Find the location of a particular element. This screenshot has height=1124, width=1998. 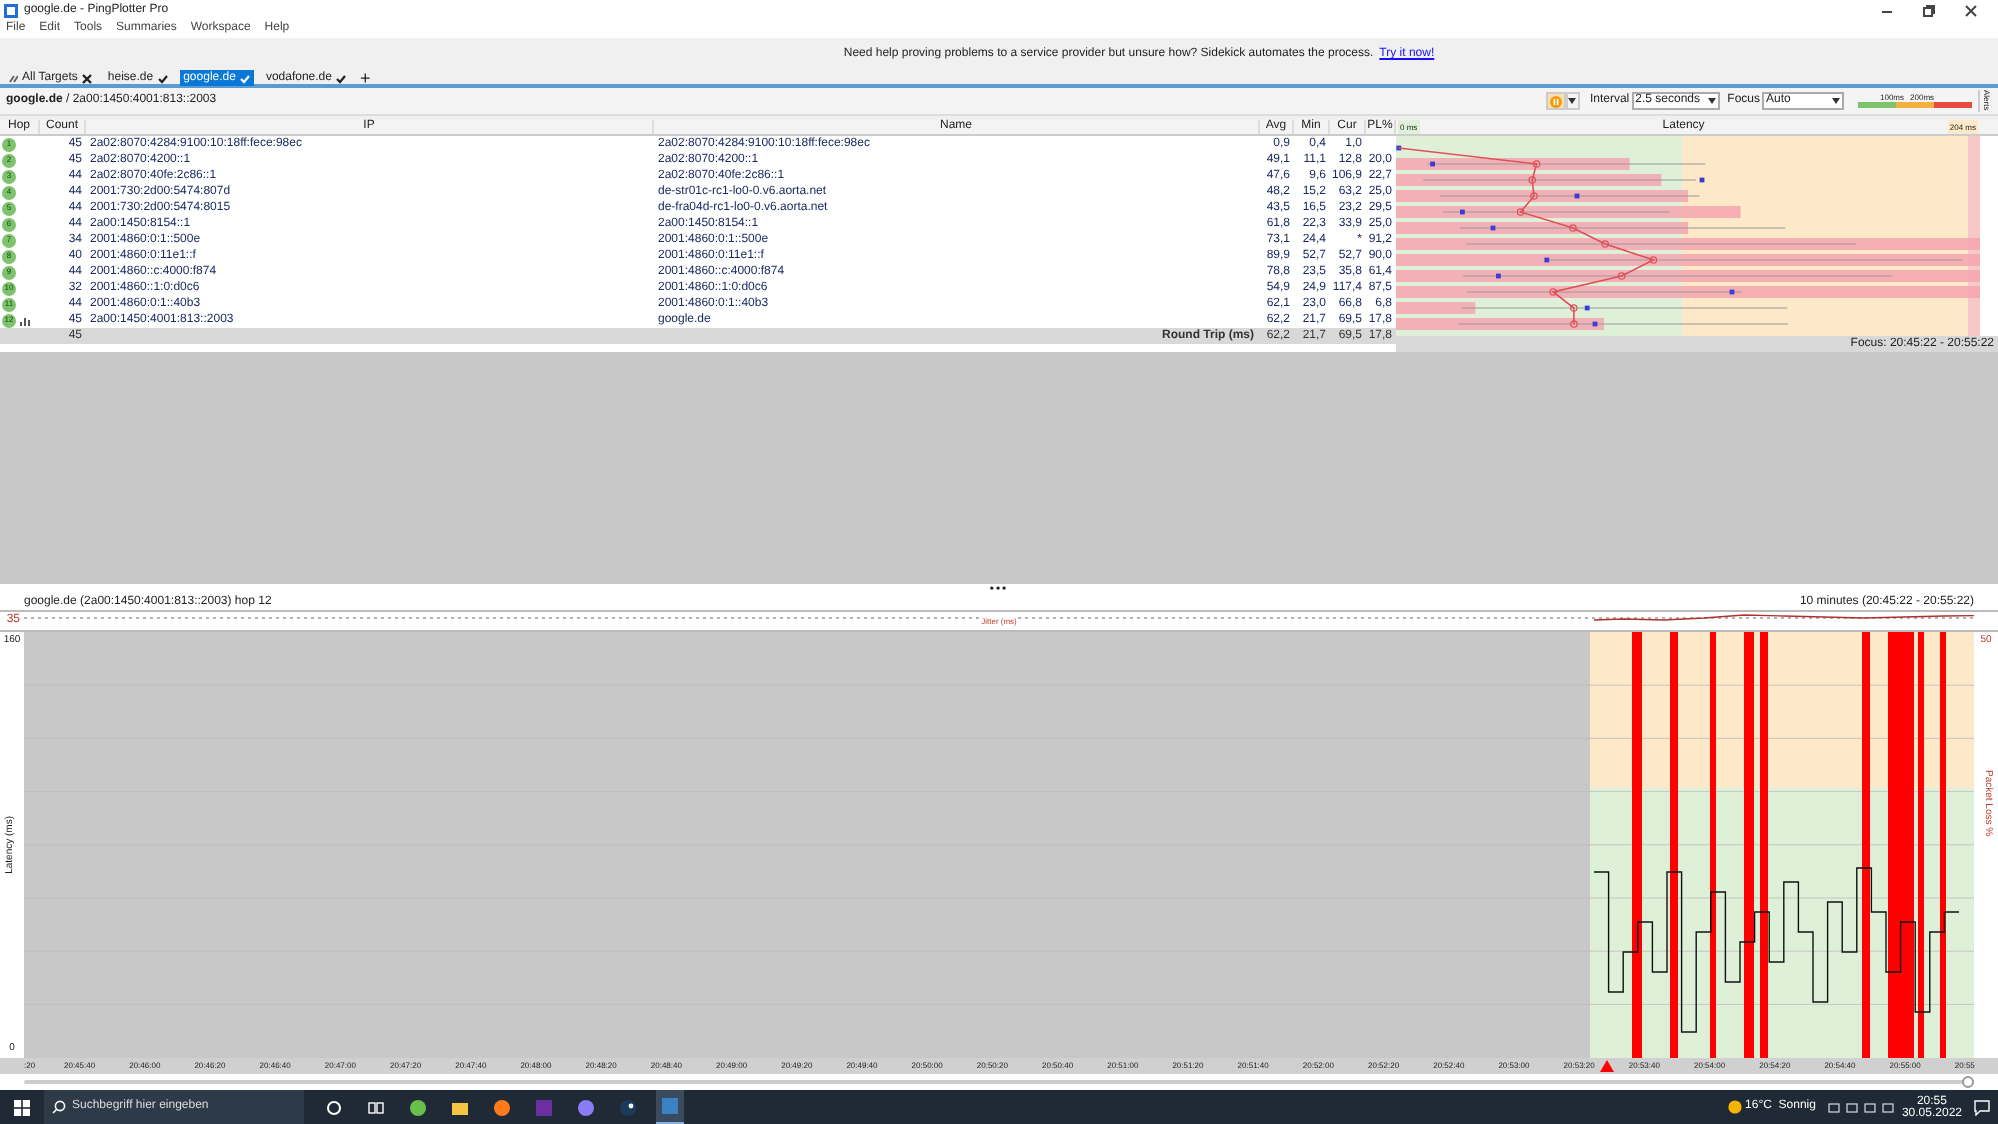

folder-icon is located at coordinates (460, 1107).